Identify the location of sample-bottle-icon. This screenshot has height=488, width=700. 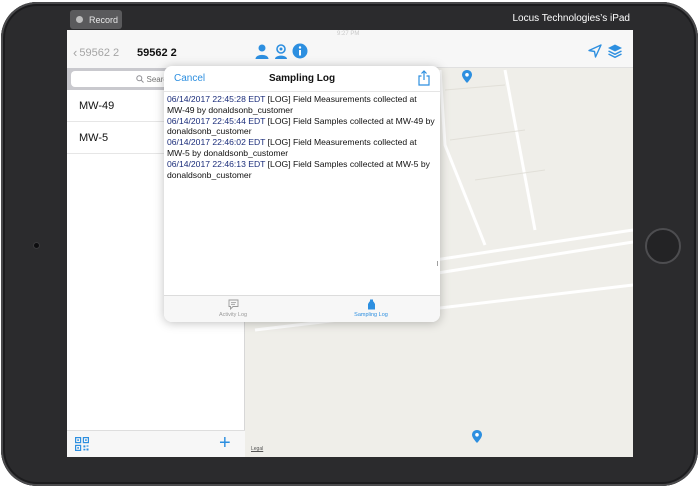
(371, 304).